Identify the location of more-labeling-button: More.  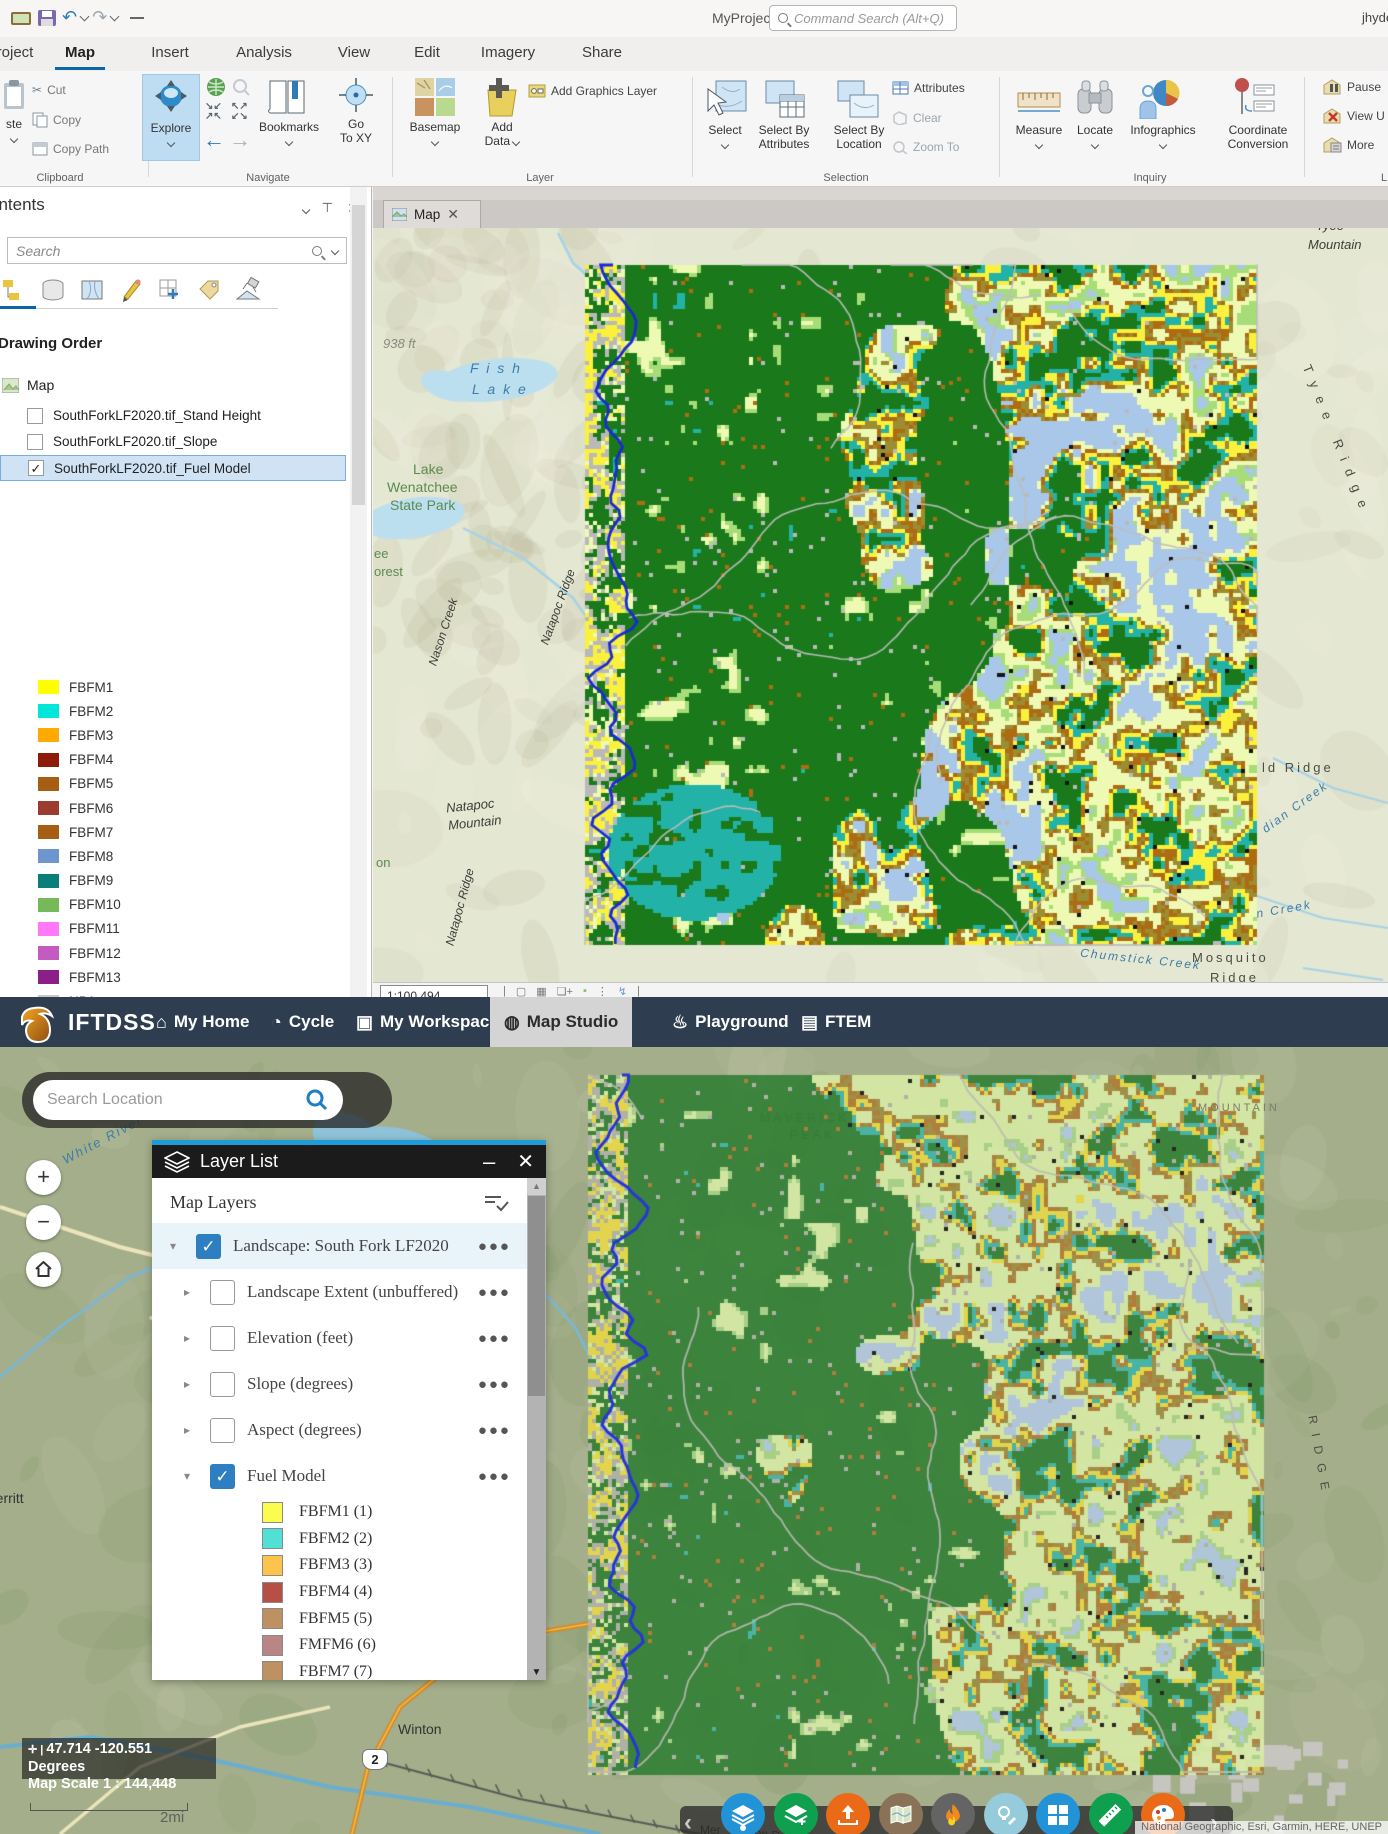
(1348, 145).